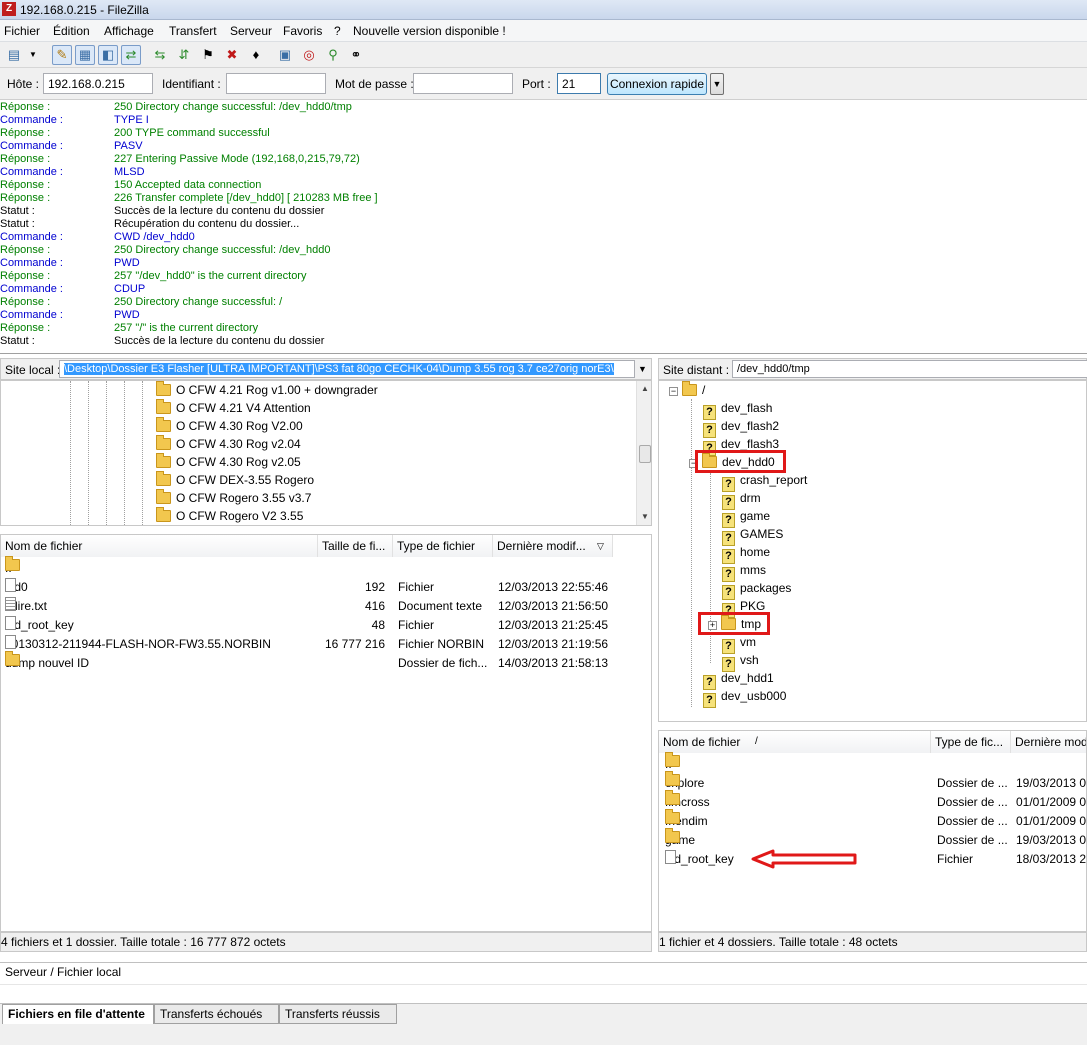 The width and height of the screenshot is (1087, 1045). I want to click on remote-path-input: /dev_hdd0/tmp, so click(909, 369).